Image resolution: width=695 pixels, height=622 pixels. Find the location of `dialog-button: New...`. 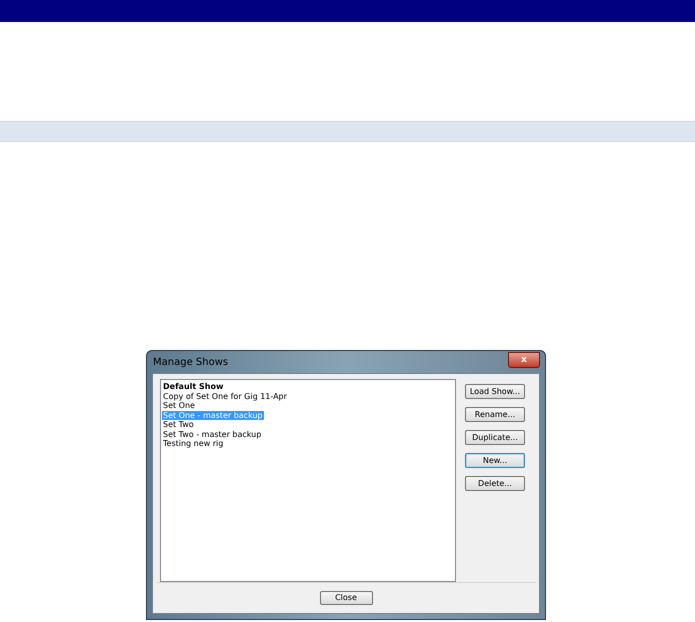

dialog-button: New... is located at coordinates (495, 460).